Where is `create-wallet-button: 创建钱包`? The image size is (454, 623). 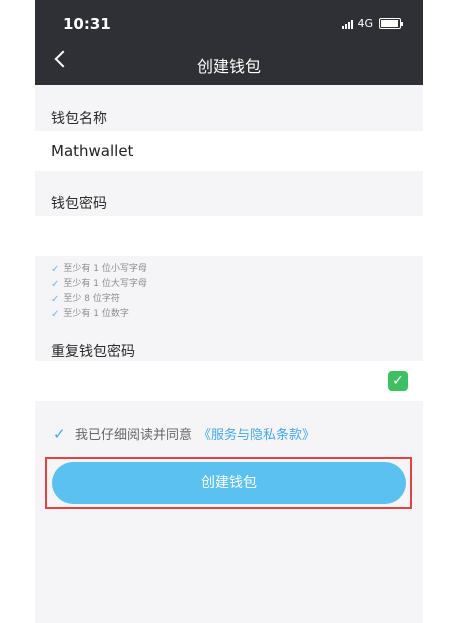
create-wallet-button: 创建钱包 is located at coordinates (229, 483).